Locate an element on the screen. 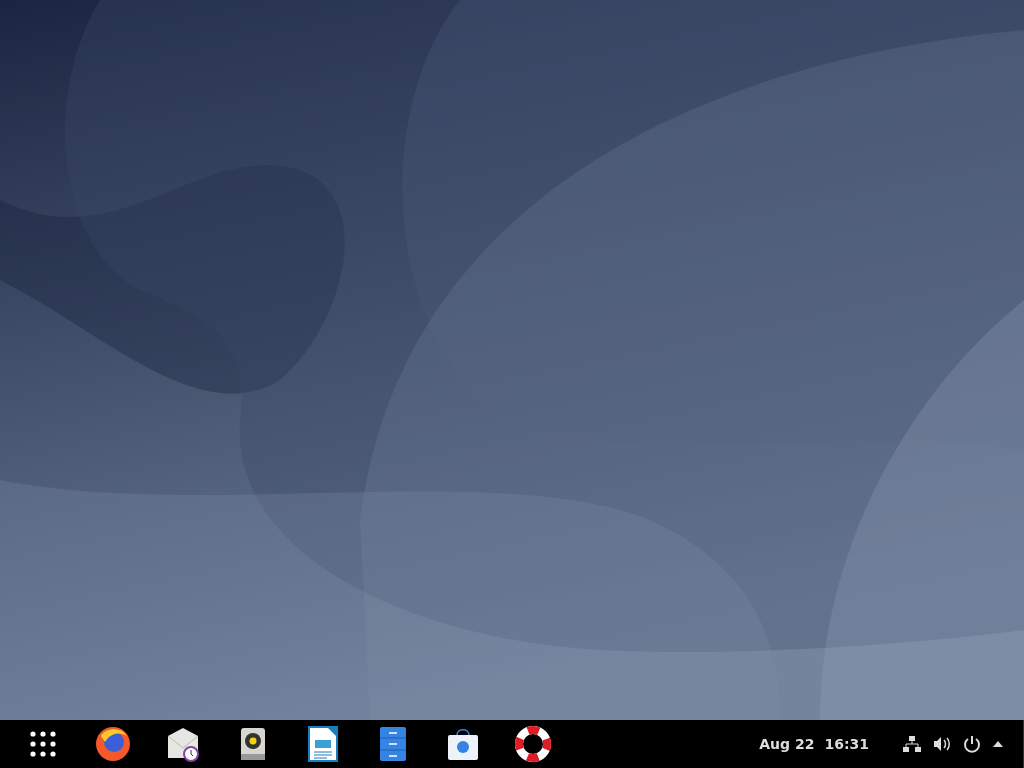 Image resolution: width=1024 pixels, height=768 pixels. shopping-bag-icon is located at coordinates (463, 744).